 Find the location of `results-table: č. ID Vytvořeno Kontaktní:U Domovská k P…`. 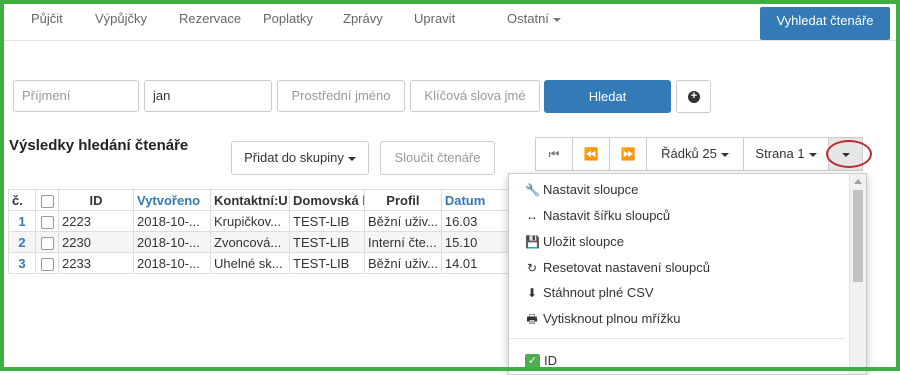

results-table: č. ID Vytvořeno Kontaktní:U Domovská k P… is located at coordinates (258, 231).